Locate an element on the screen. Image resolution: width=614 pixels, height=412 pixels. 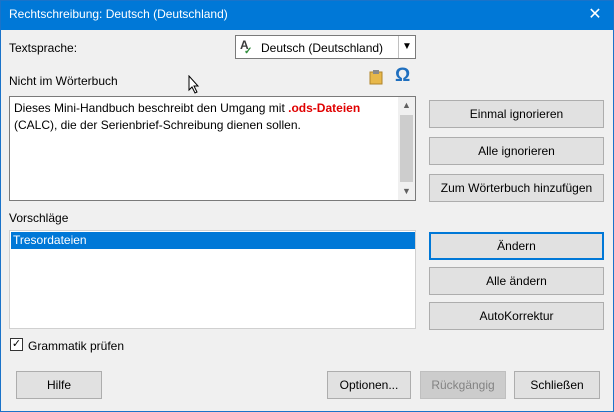
checkbox-checked-icon: ✓ is located at coordinates (16, 344).